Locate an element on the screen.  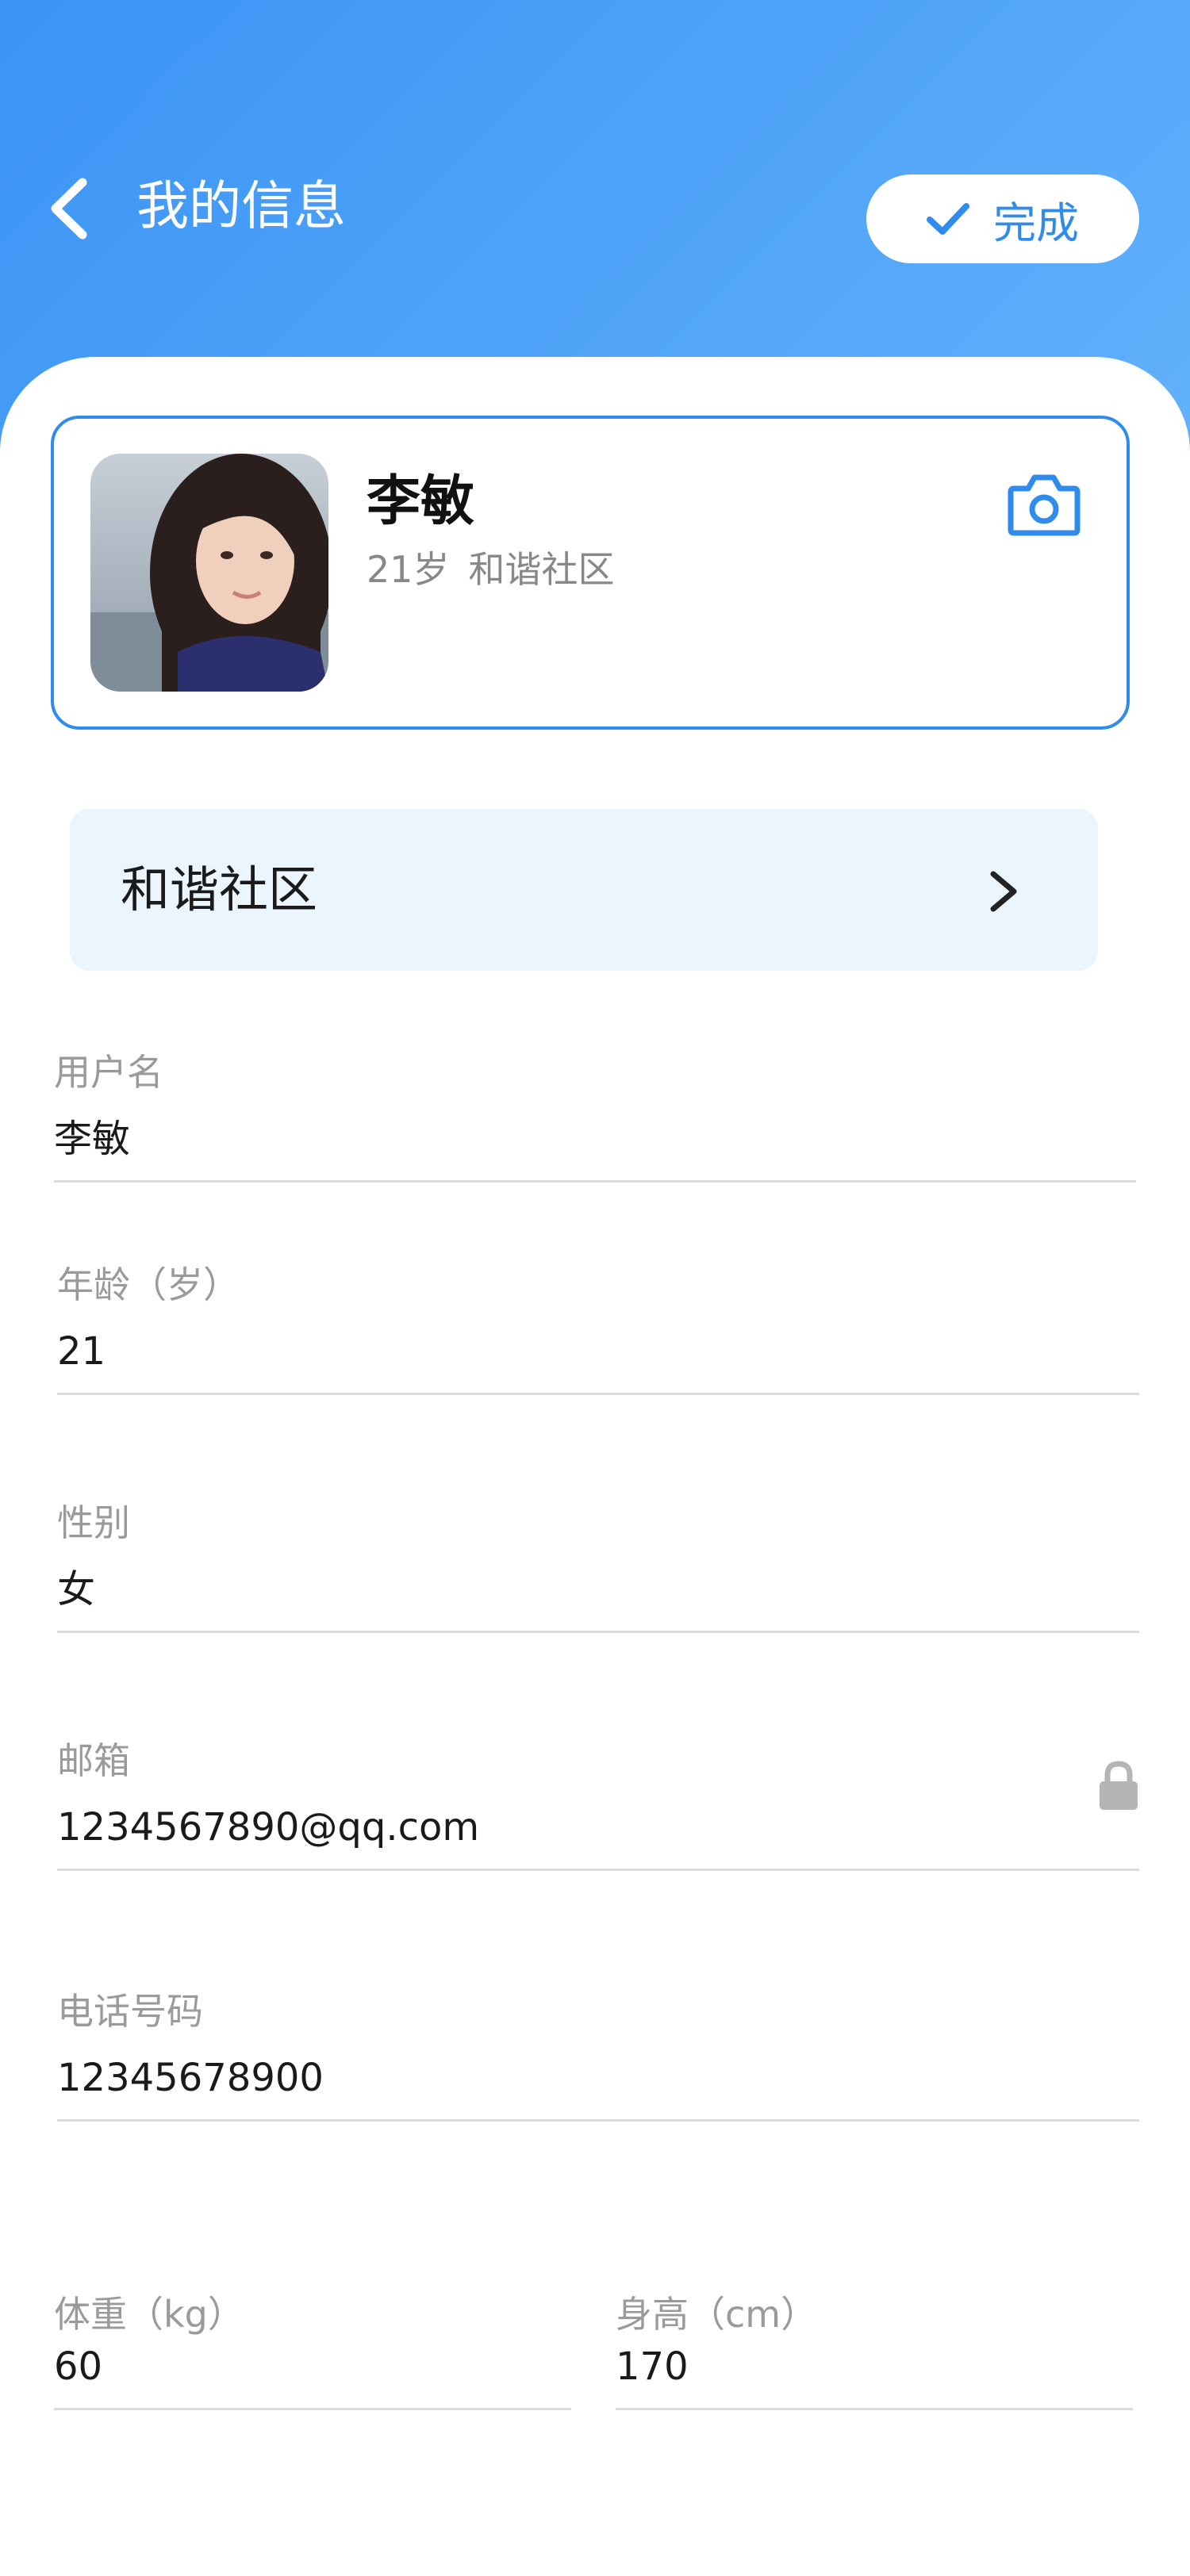
lock-icon is located at coordinates (1119, 1786).